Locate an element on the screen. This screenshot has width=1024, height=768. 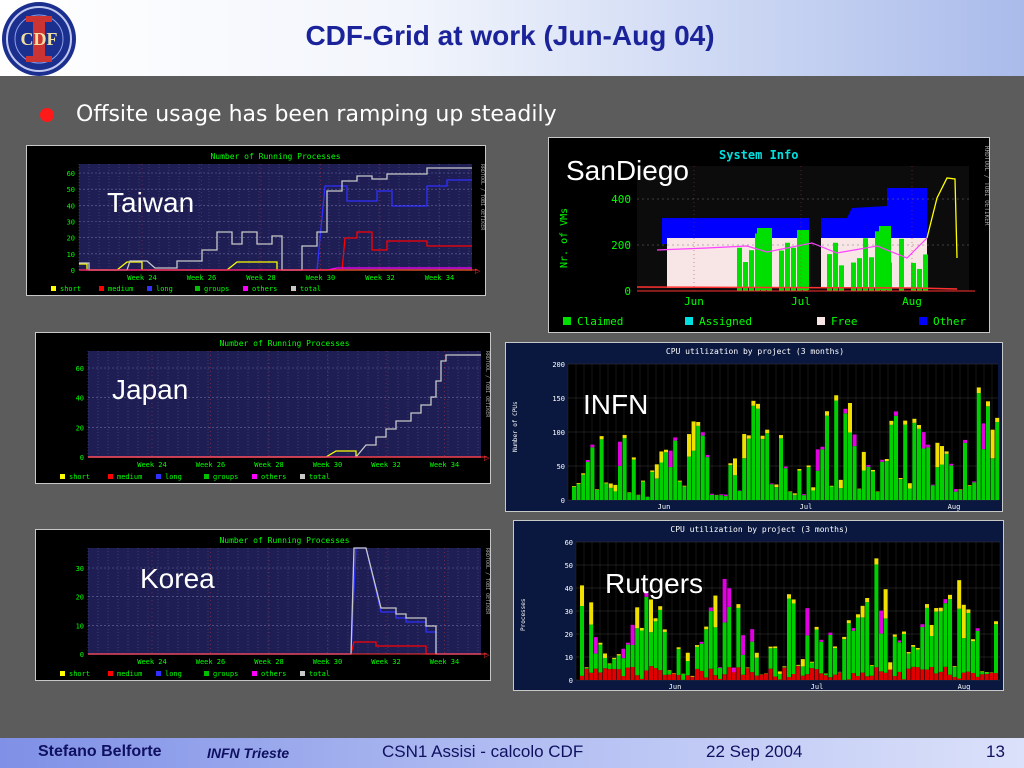
legend-label: others is located at coordinates (273, 674).